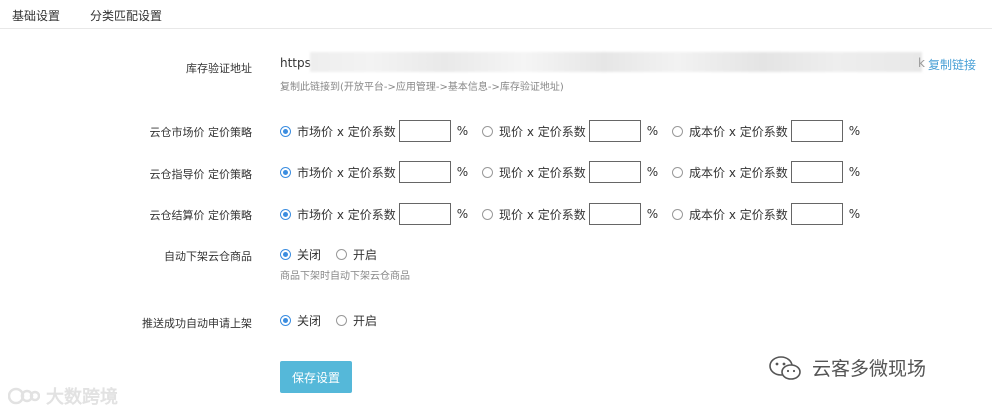  I want to click on auto-delist-label: 自动下架云仓商品, so click(208, 256).